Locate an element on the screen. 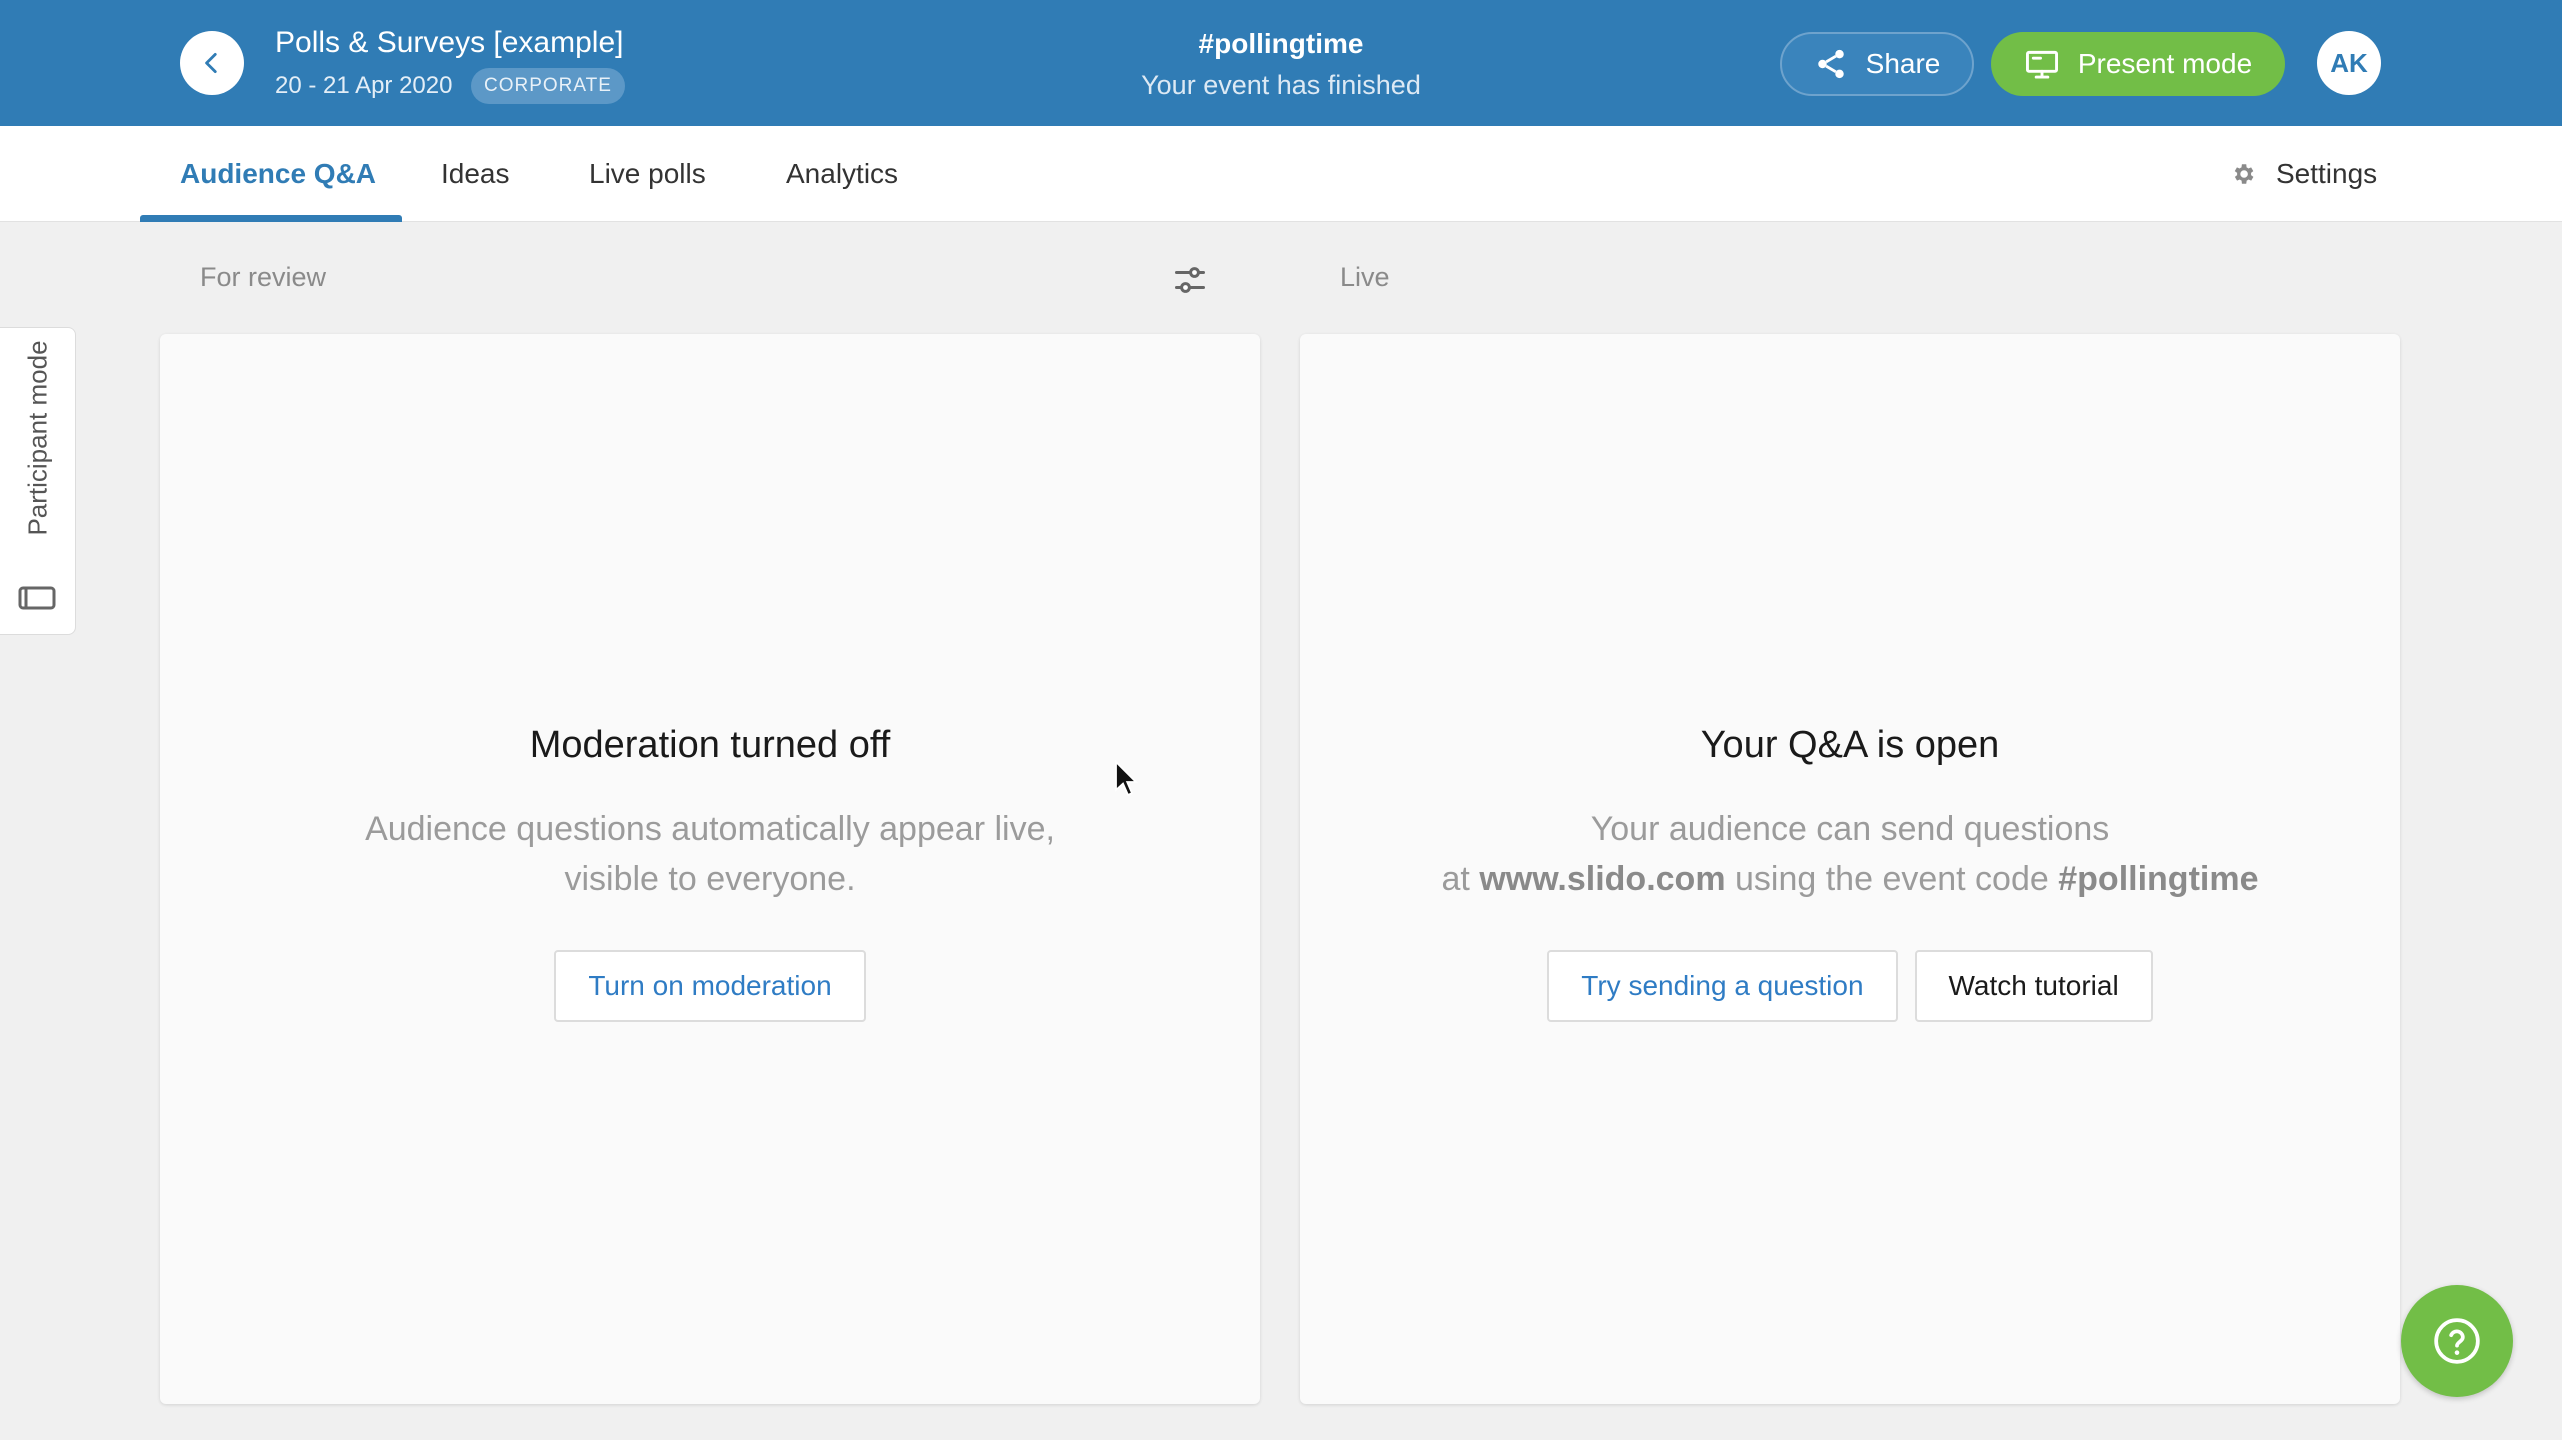  mouse-cursor-icon is located at coordinates (1127, 778).